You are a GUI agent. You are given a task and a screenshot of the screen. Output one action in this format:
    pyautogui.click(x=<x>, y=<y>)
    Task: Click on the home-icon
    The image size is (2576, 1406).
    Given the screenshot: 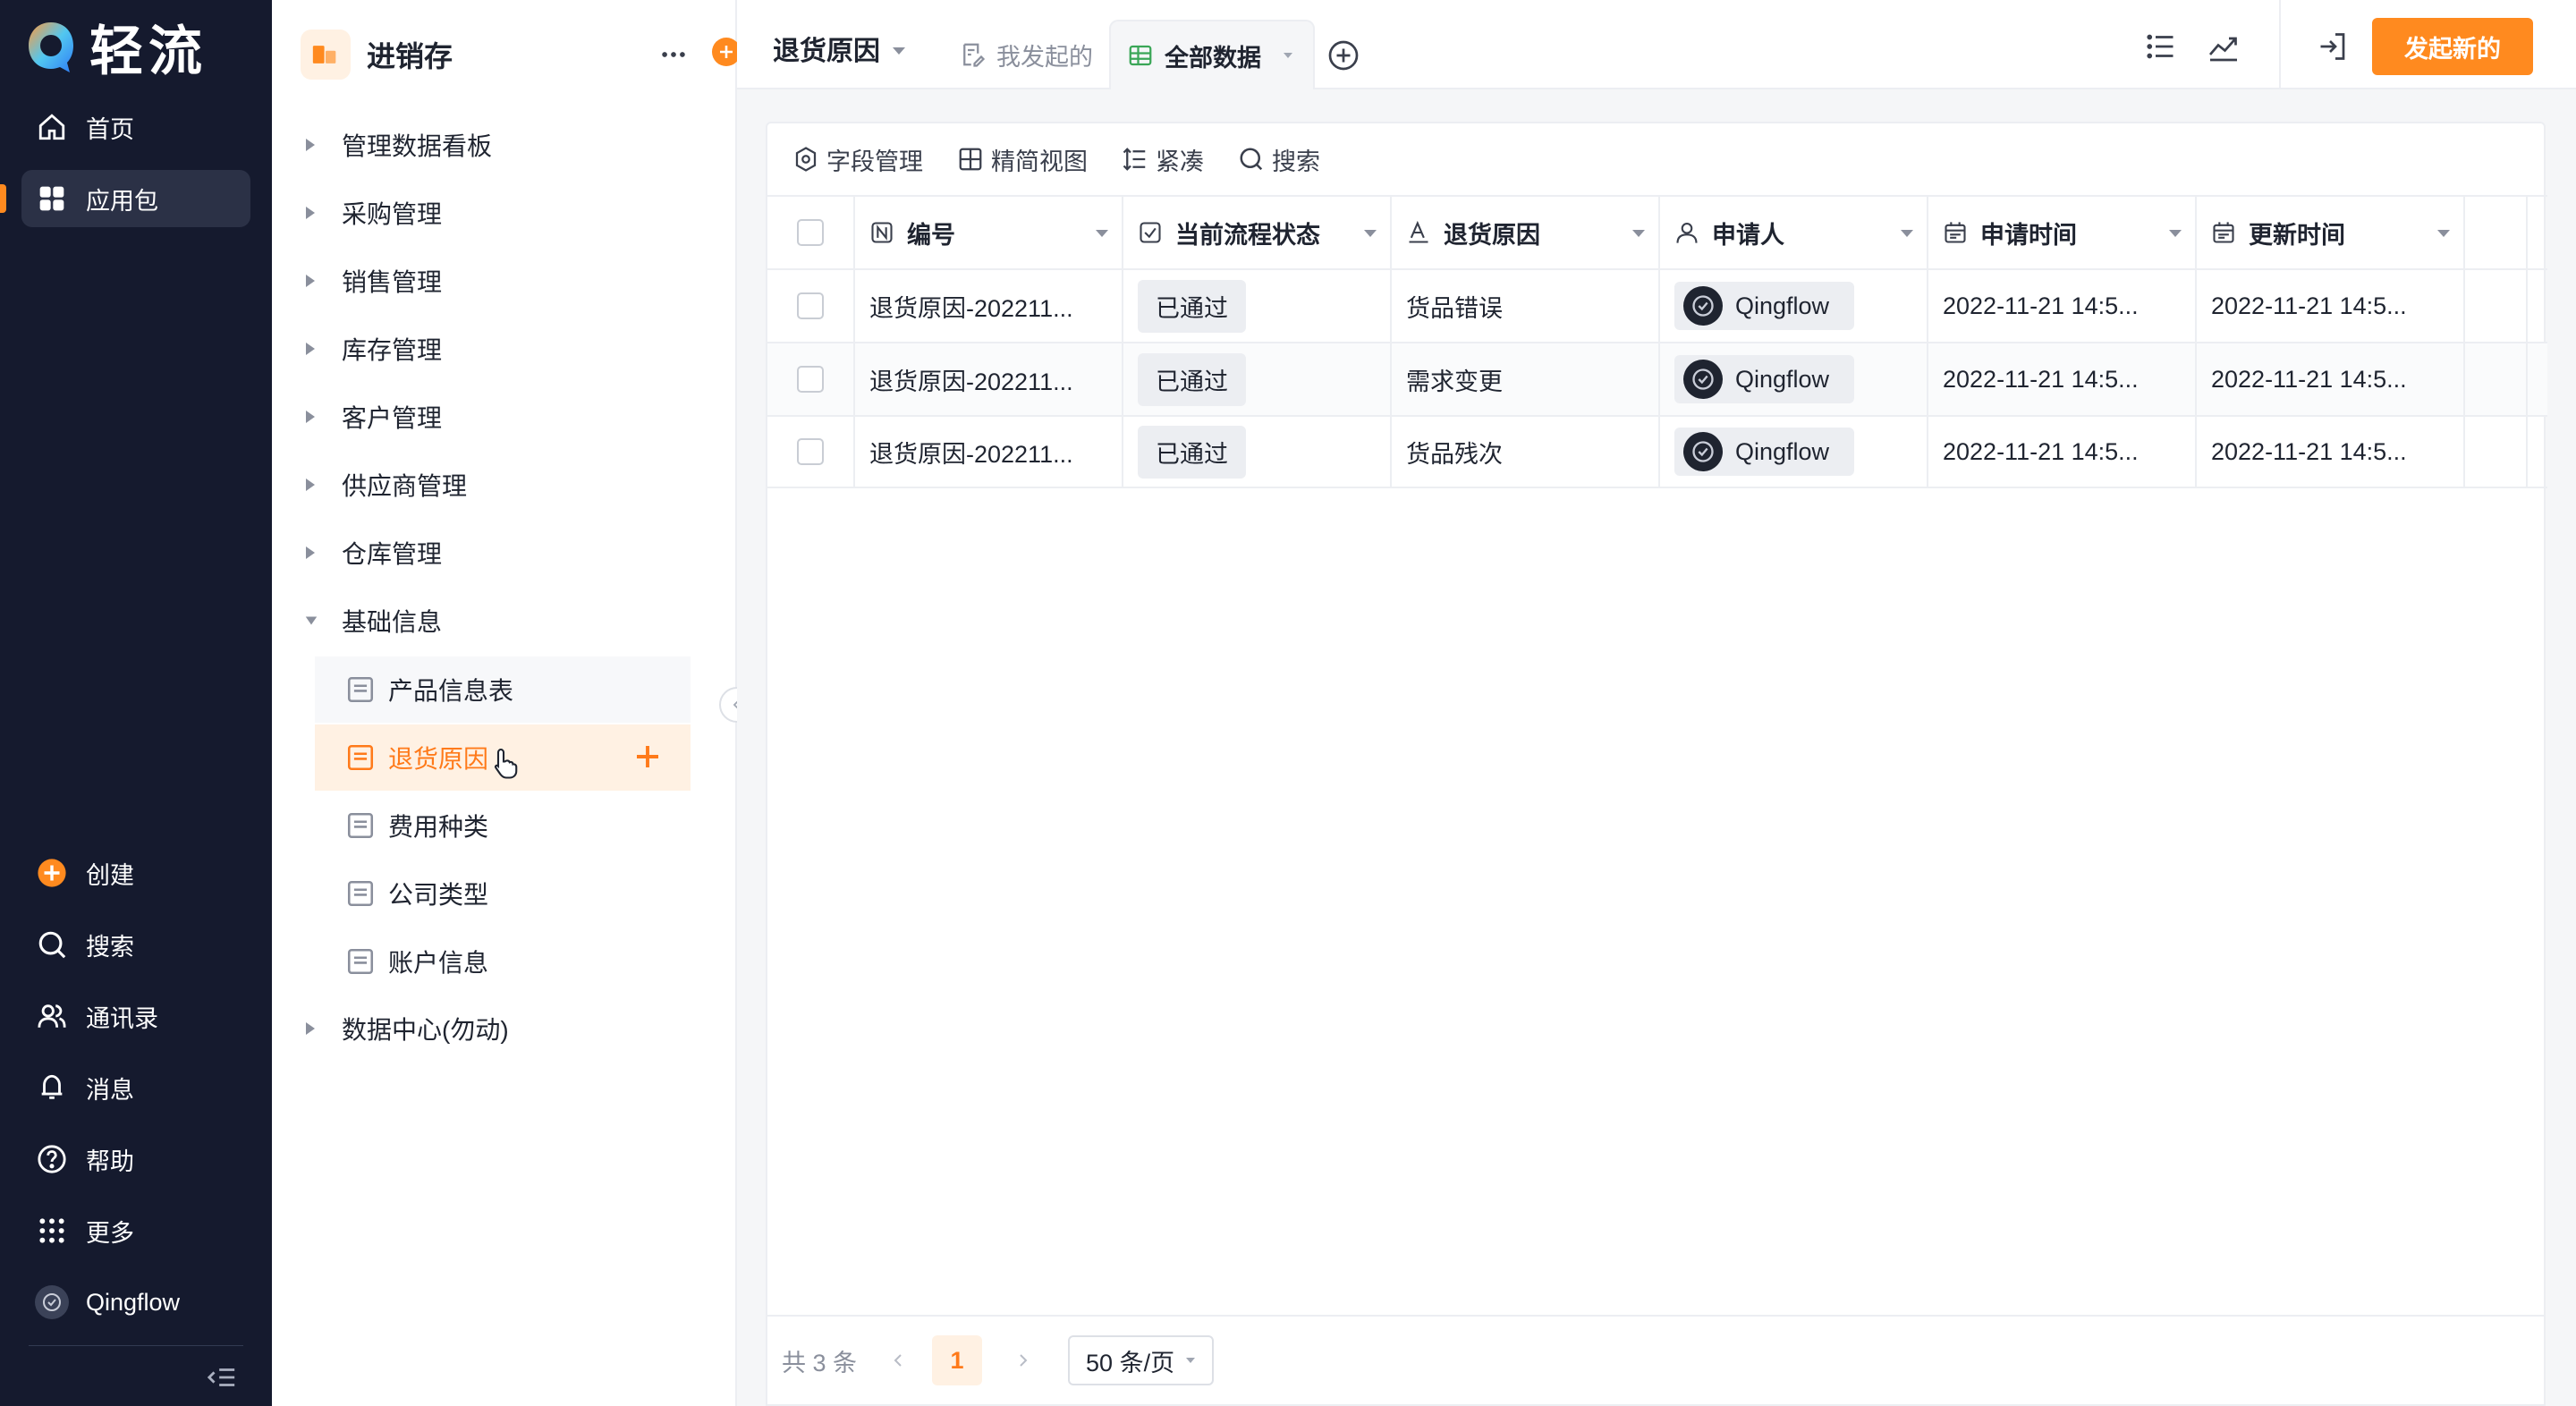 What is the action you would take?
    pyautogui.click(x=52, y=127)
    